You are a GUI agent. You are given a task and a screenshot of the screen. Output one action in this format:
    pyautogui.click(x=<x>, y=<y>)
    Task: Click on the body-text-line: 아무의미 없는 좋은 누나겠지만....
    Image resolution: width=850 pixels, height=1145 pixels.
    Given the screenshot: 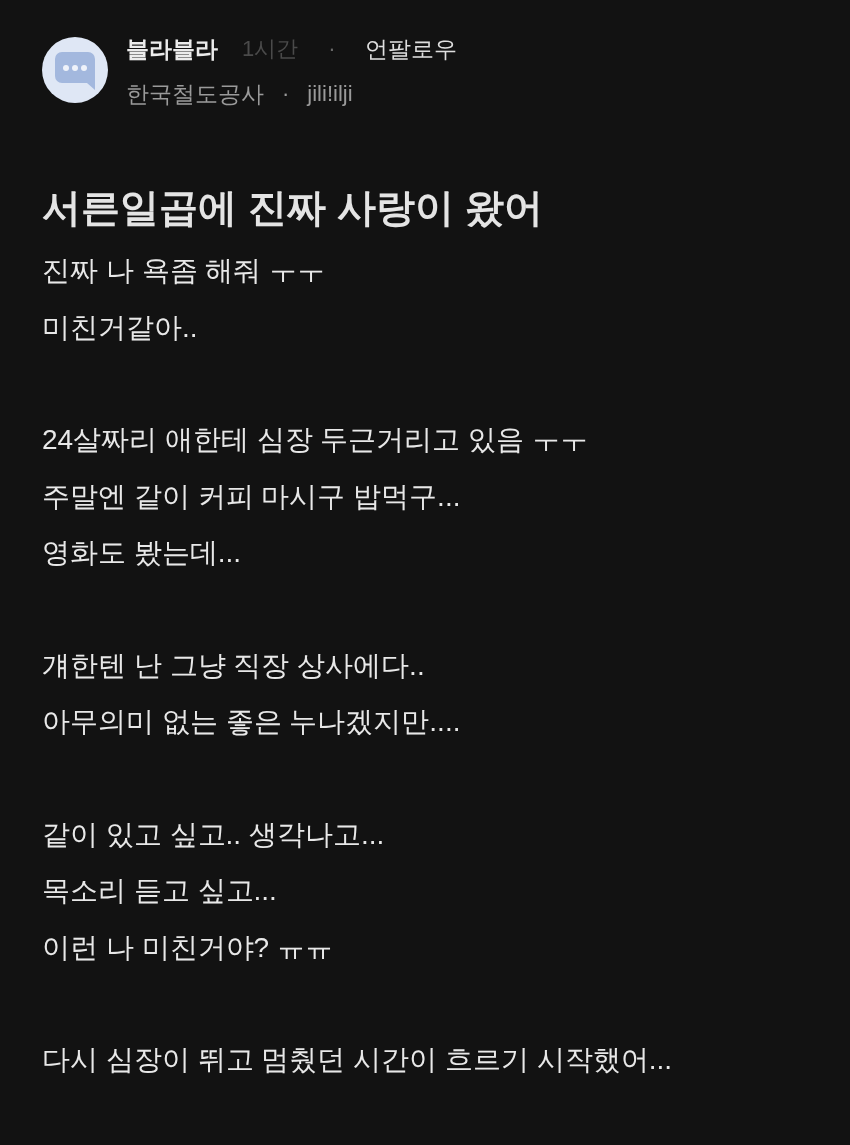 What is the action you would take?
    pyautogui.click(x=251, y=722)
    